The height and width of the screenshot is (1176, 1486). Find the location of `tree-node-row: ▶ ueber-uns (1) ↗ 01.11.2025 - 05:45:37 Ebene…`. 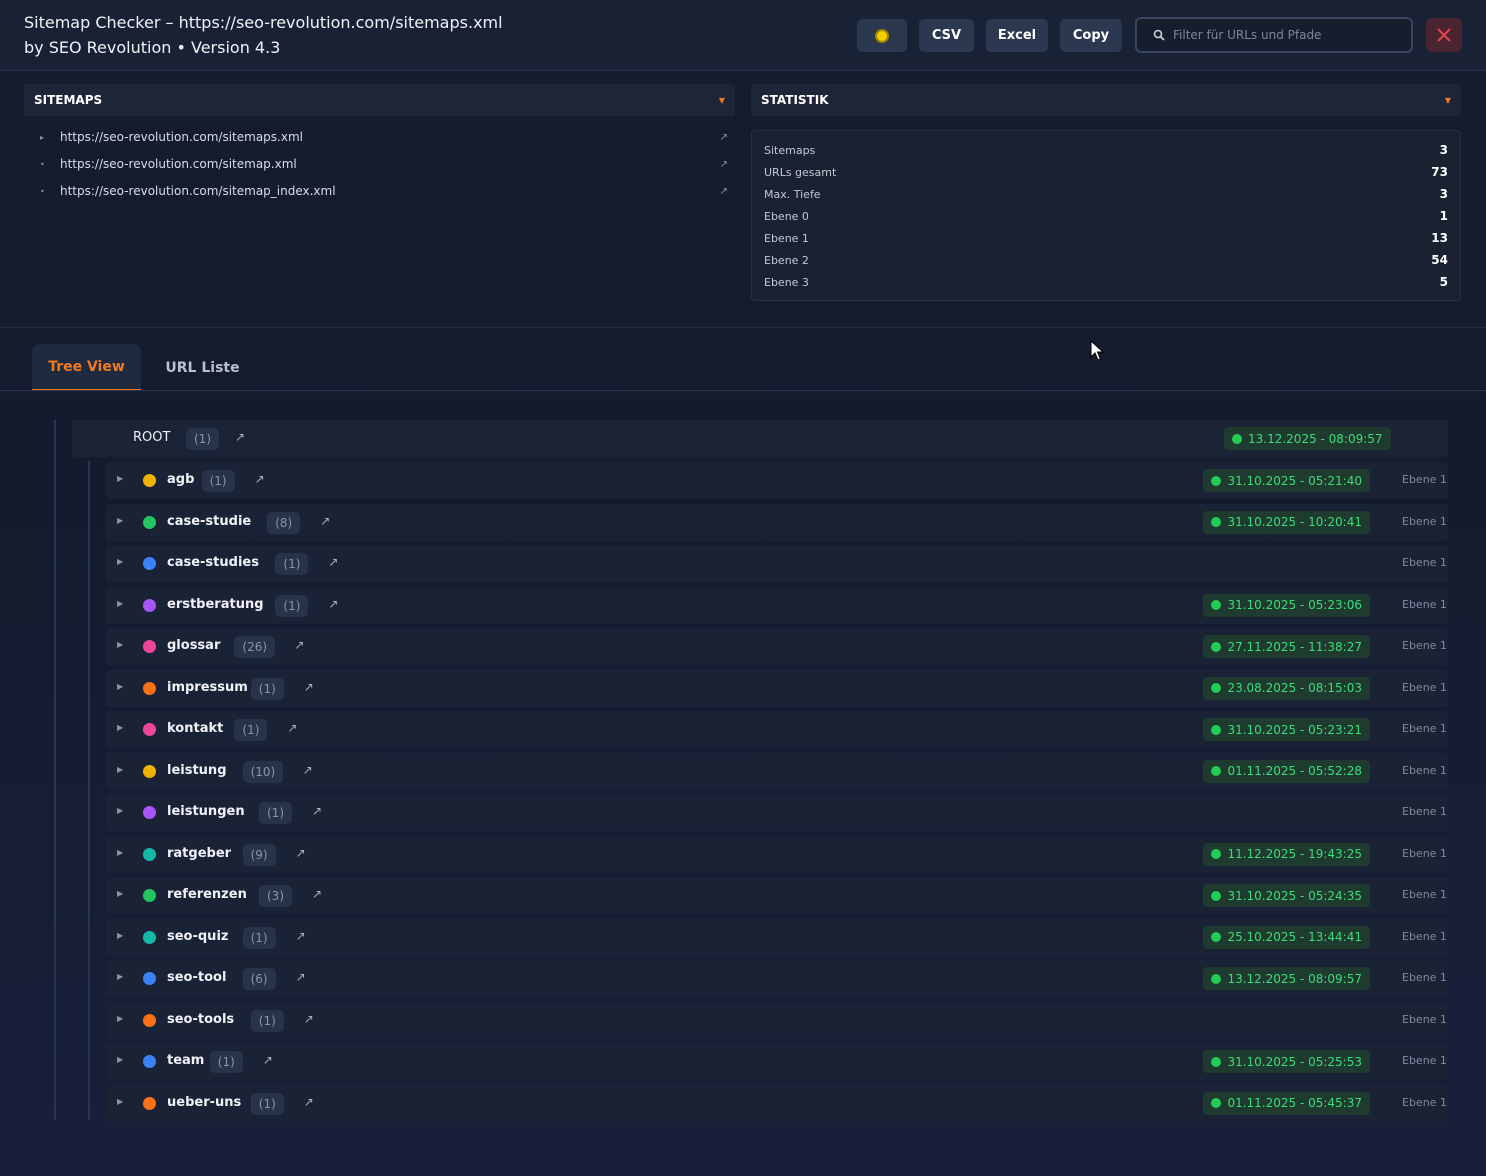

tree-node-row: ▶ ueber-uns (1) ↗ 01.11.2025 - 05:45:37 Ebene… is located at coordinates (777, 1103).